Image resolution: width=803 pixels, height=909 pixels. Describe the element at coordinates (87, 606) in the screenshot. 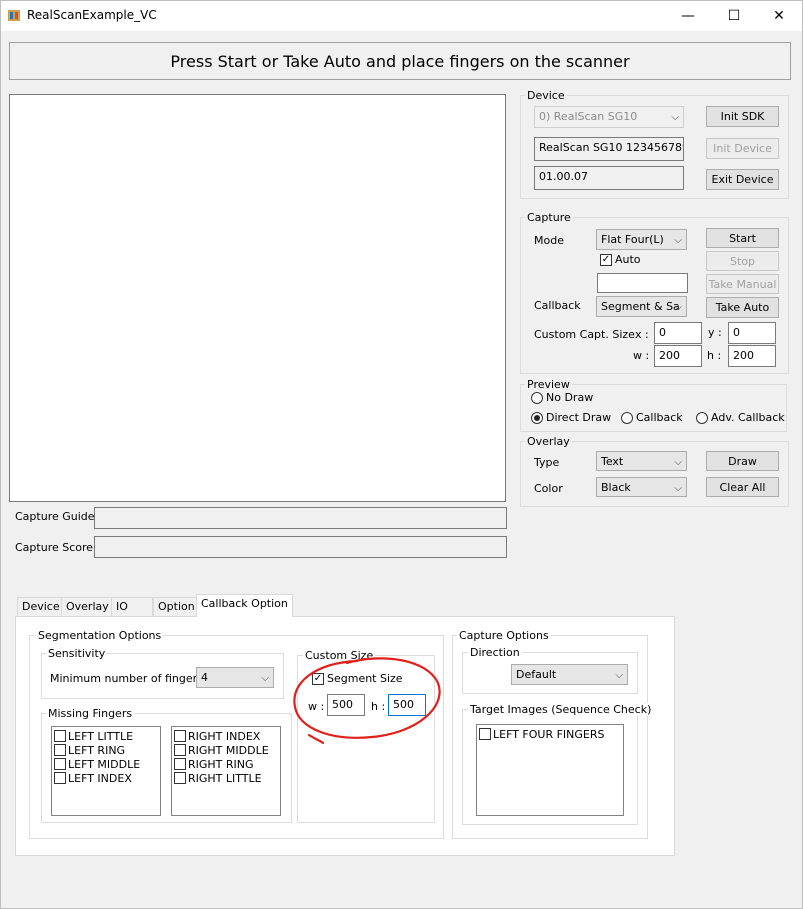

I see `tab-overlay: Overlay` at that location.